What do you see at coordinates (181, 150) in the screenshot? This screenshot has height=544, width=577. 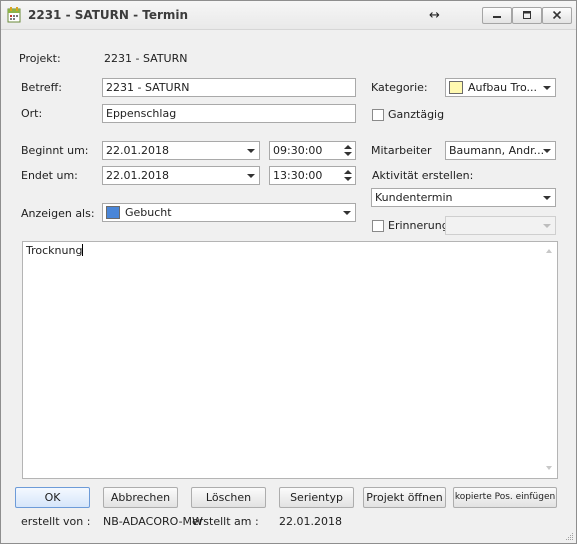 I see `start-date-picker: 22.01.2018` at bounding box center [181, 150].